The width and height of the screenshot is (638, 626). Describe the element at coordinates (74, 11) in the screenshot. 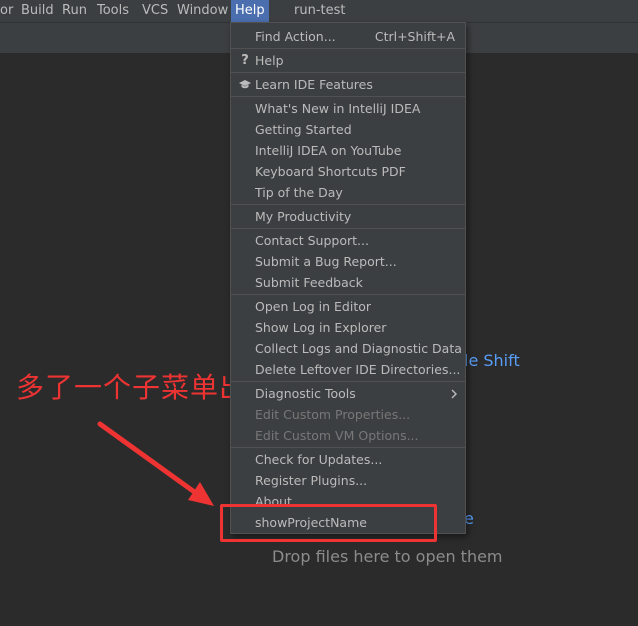

I see `menu-run: Run` at that location.